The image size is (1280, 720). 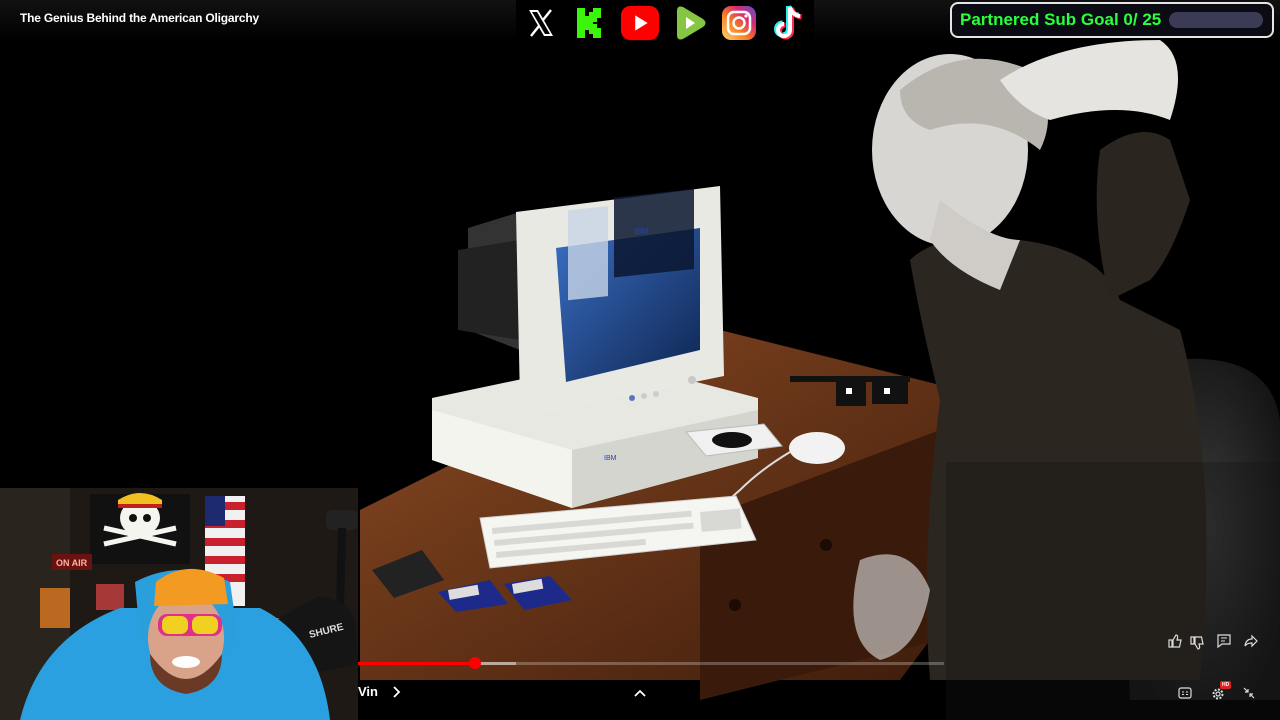 What do you see at coordinates (139, 18) in the screenshot?
I see `video-title: The Genius Behind the American Oligarchy` at bounding box center [139, 18].